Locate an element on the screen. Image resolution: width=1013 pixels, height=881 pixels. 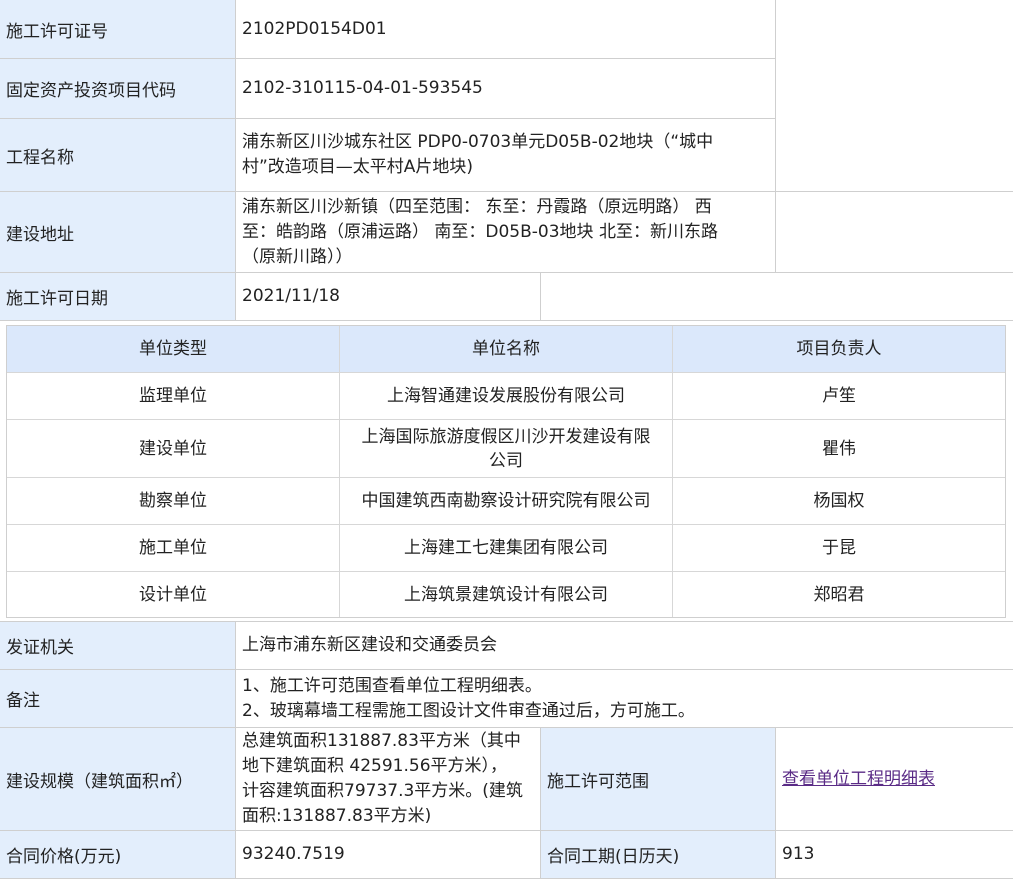
units-header-person: 项目负责人 is located at coordinates (839, 349).